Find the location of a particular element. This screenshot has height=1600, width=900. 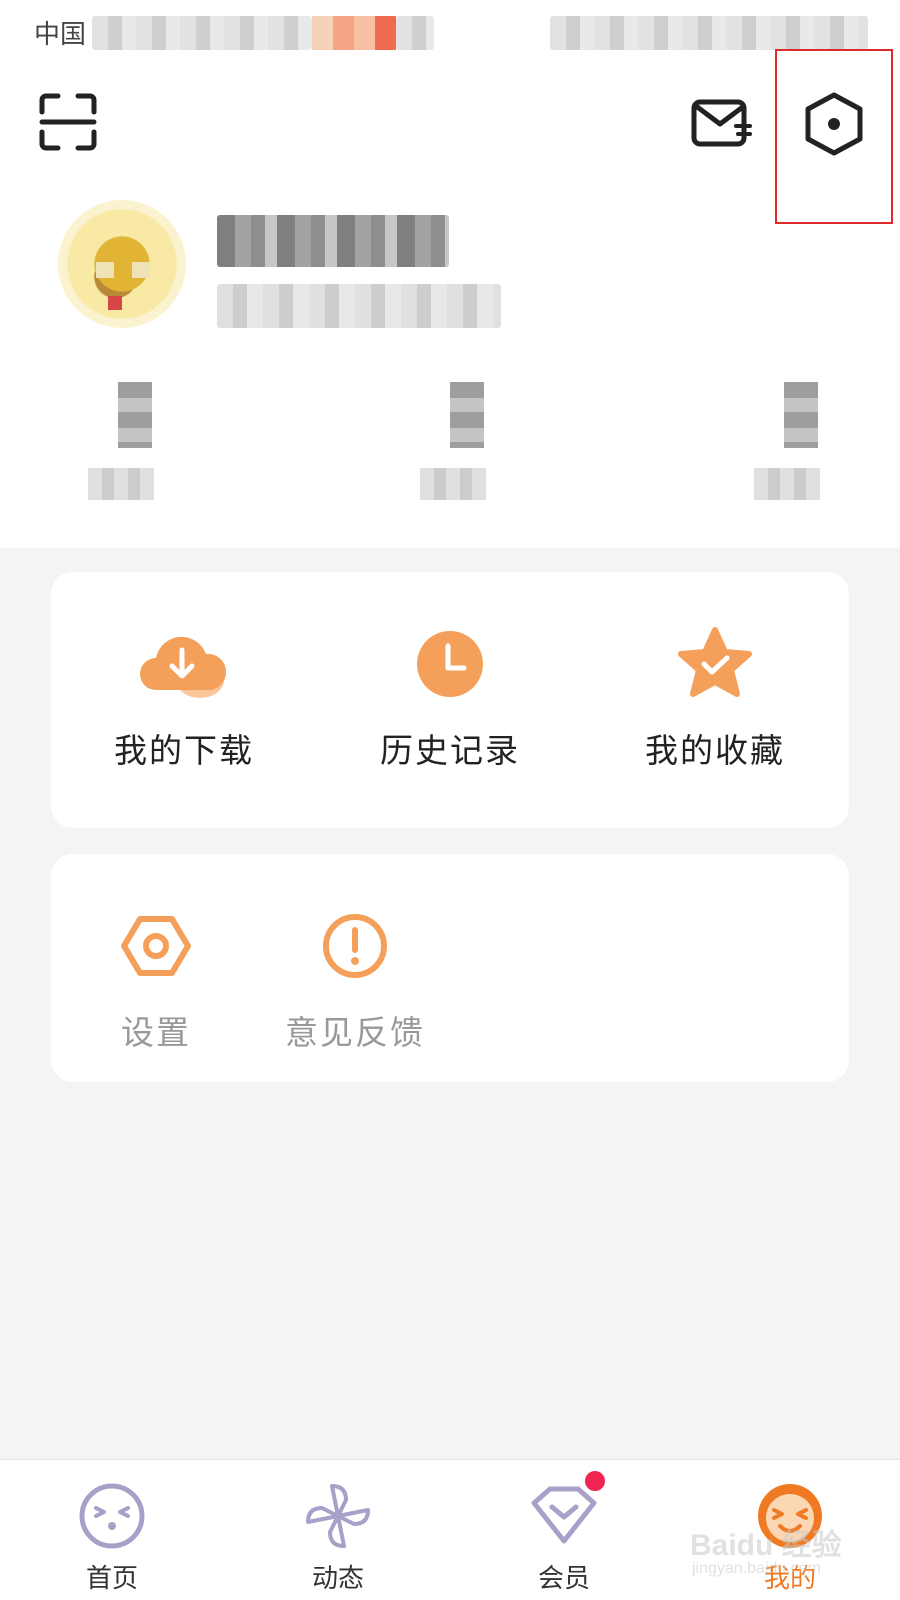

nav-home: 首页 is located at coordinates (112, 1538).